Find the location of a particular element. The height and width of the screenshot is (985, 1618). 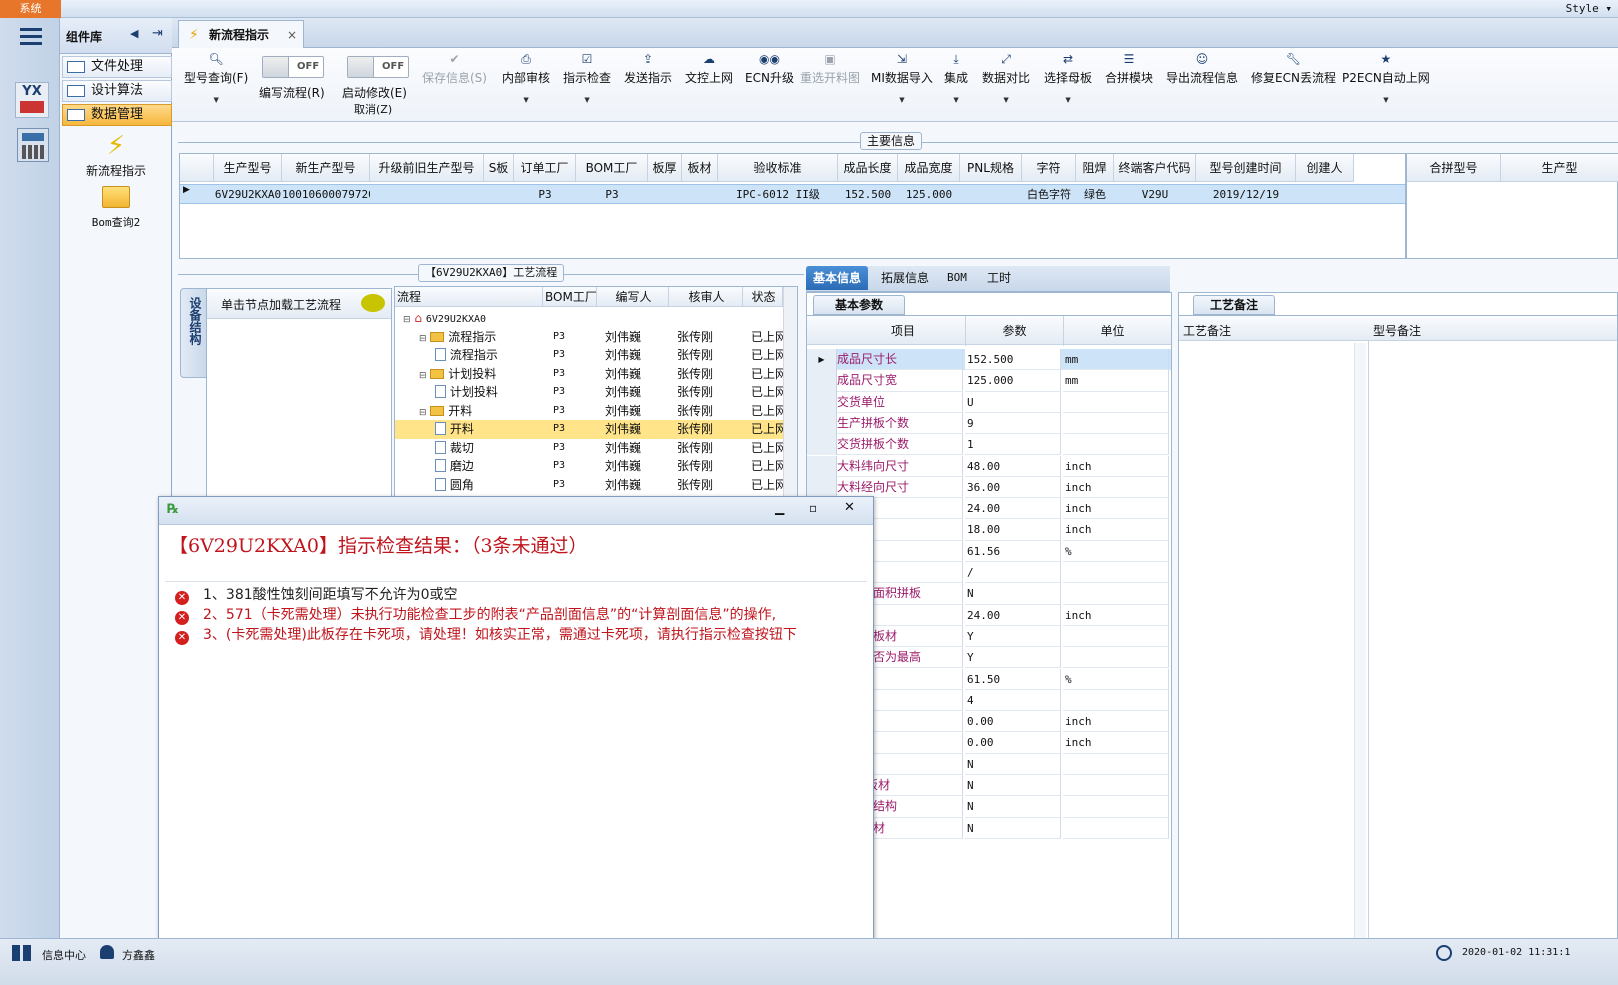

main-info-col-header: 板材 is located at coordinates (700, 168).